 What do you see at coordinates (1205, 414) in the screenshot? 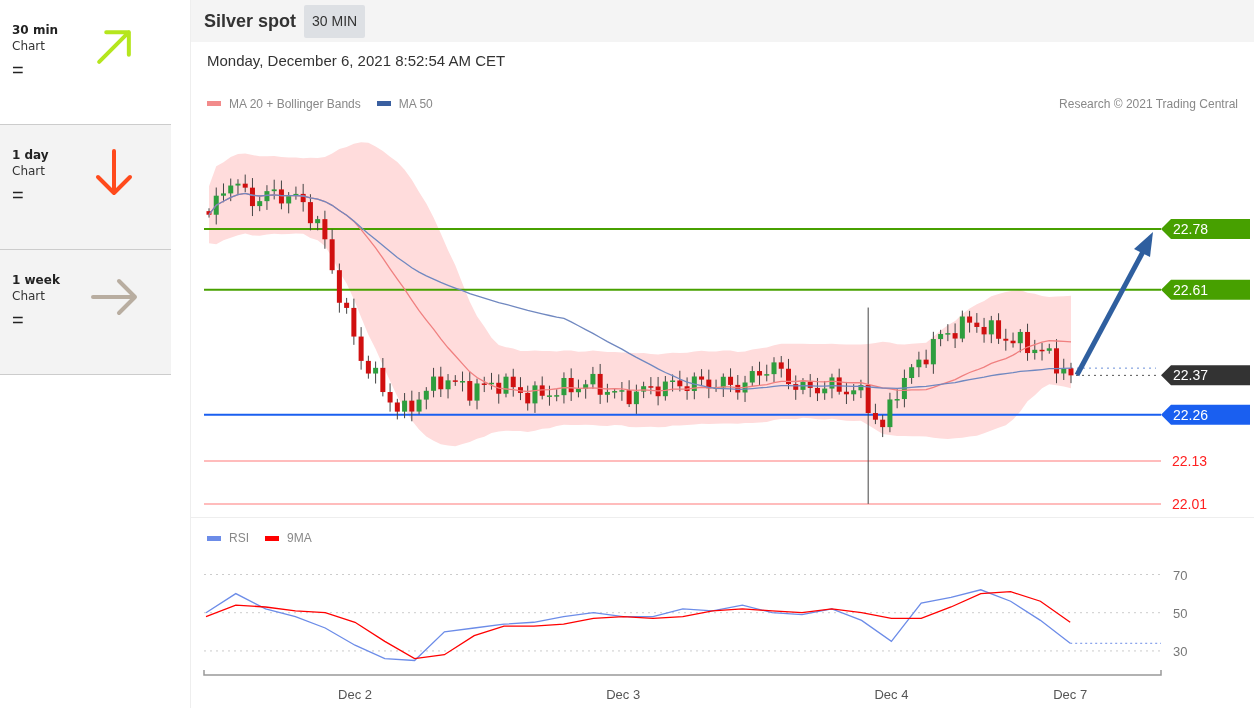
I see `price-tag: 22.26` at bounding box center [1205, 414].